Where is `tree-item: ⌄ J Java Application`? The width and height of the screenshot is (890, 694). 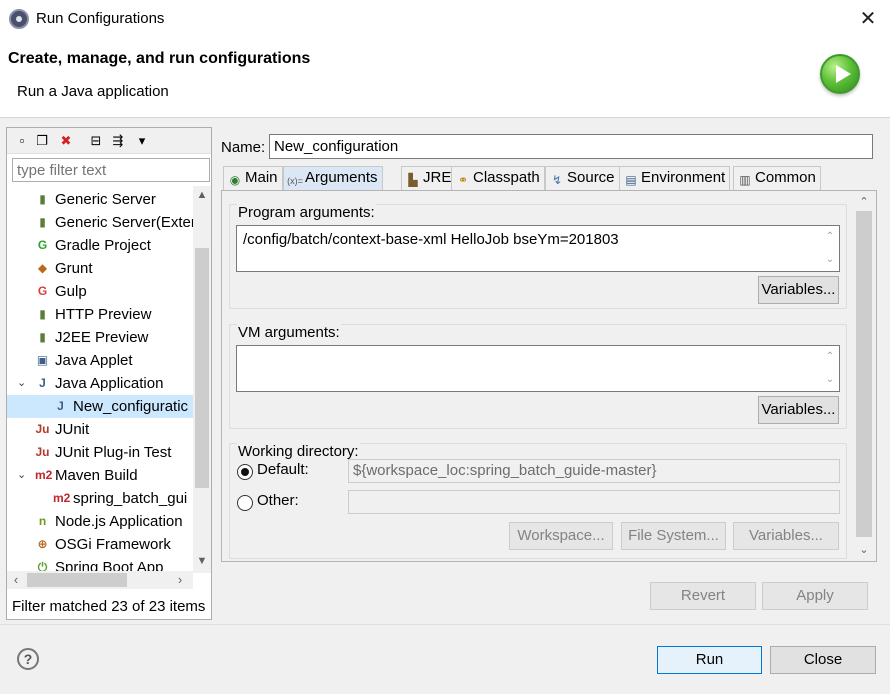
tree-item: ⌄ J Java Application is located at coordinates (100, 383).